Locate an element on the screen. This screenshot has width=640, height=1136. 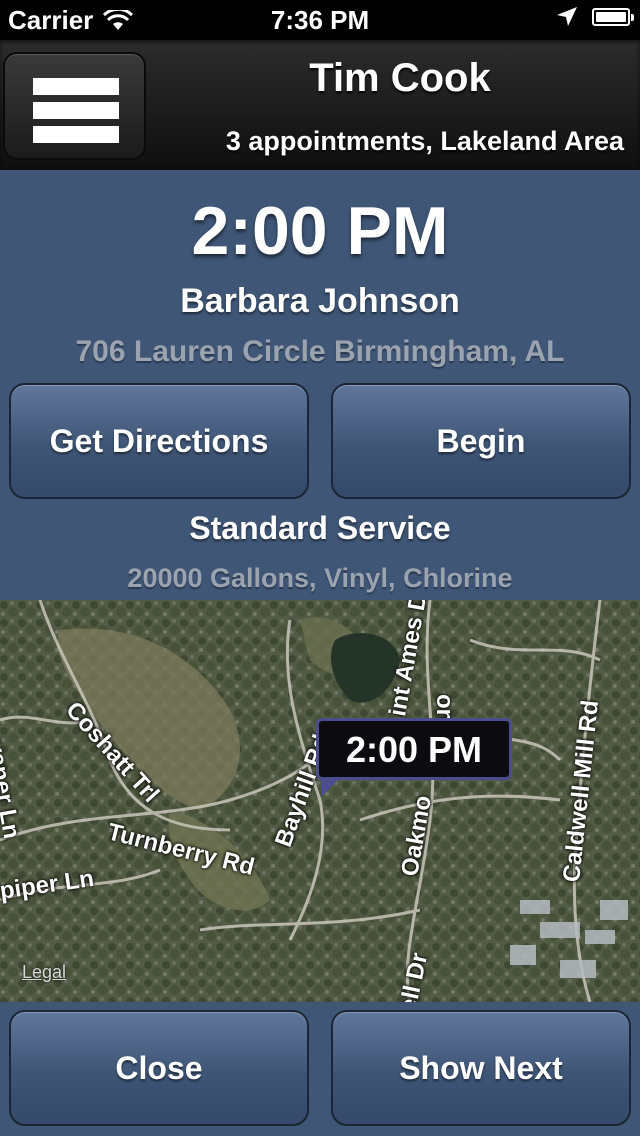
service-type: Standard Service is located at coordinates (320, 528).